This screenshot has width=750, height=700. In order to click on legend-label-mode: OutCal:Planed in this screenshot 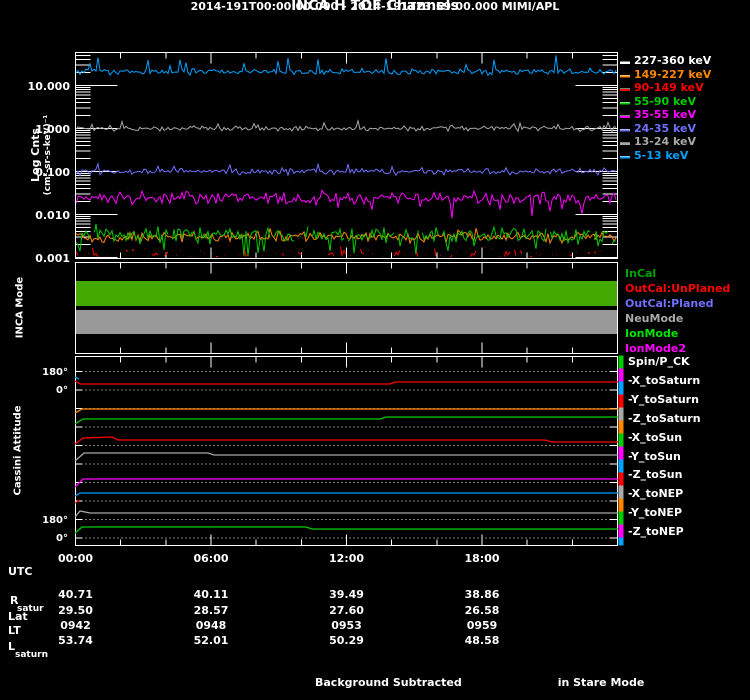, I will do `click(669, 303)`.